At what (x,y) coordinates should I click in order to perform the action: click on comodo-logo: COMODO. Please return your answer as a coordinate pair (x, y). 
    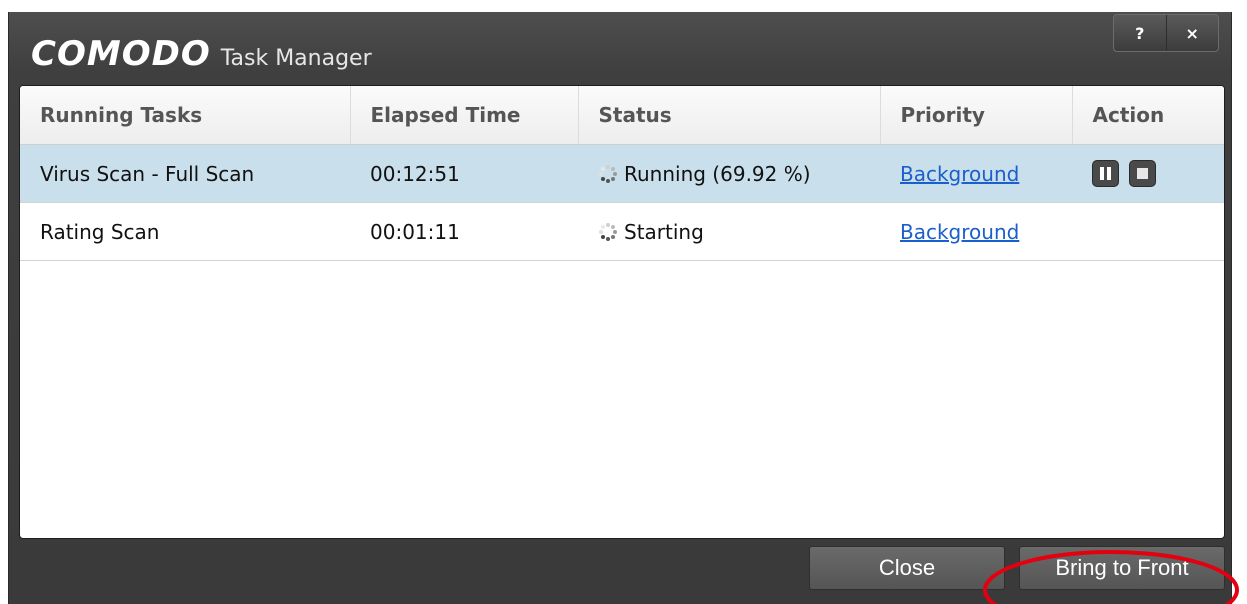
    Looking at the image, I should click on (121, 54).